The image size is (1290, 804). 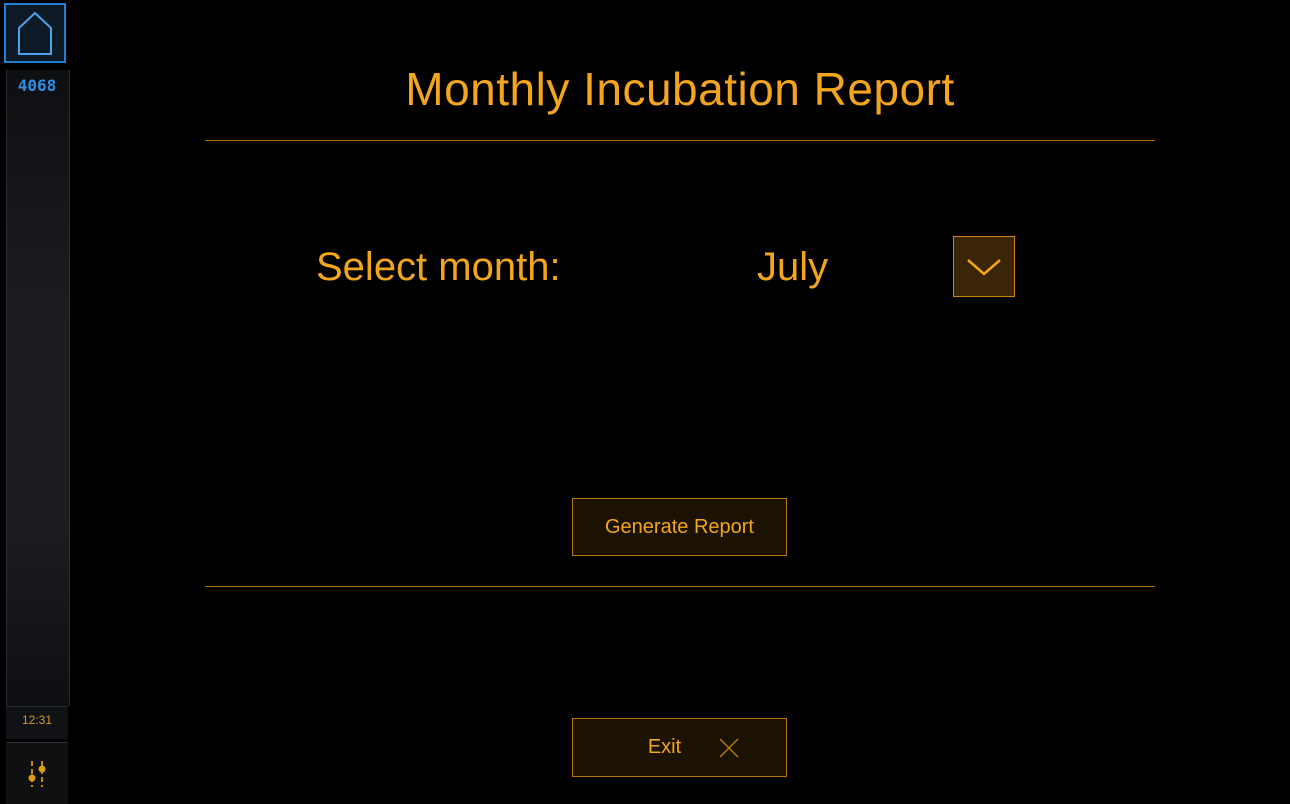 I want to click on close-icon, so click(x=729, y=747).